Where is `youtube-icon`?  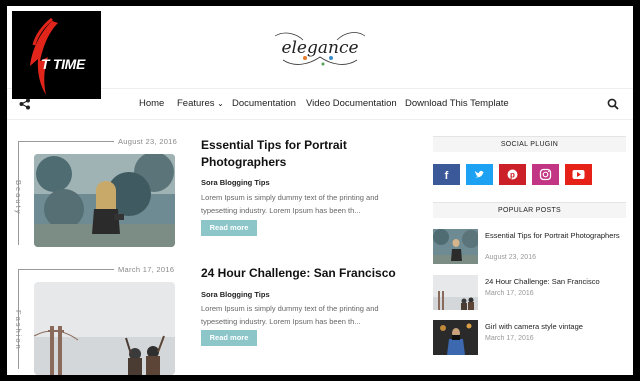
youtube-icon is located at coordinates (578, 174).